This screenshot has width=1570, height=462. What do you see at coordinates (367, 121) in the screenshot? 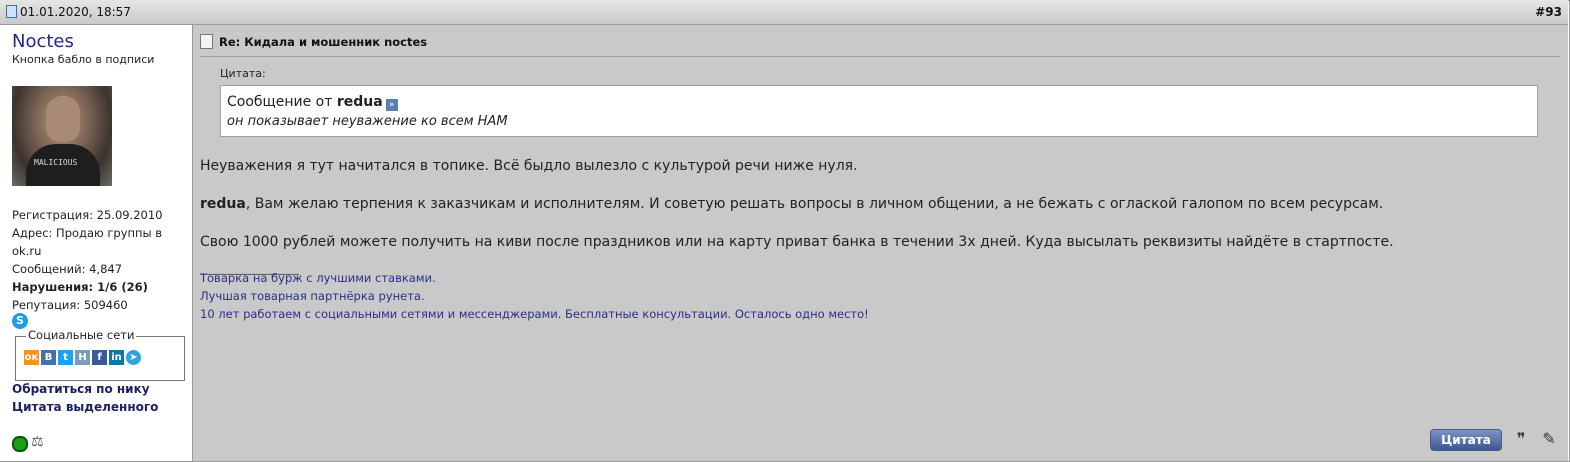
I see `quote-text: он показывает неуважение ко всем НАМ` at bounding box center [367, 121].